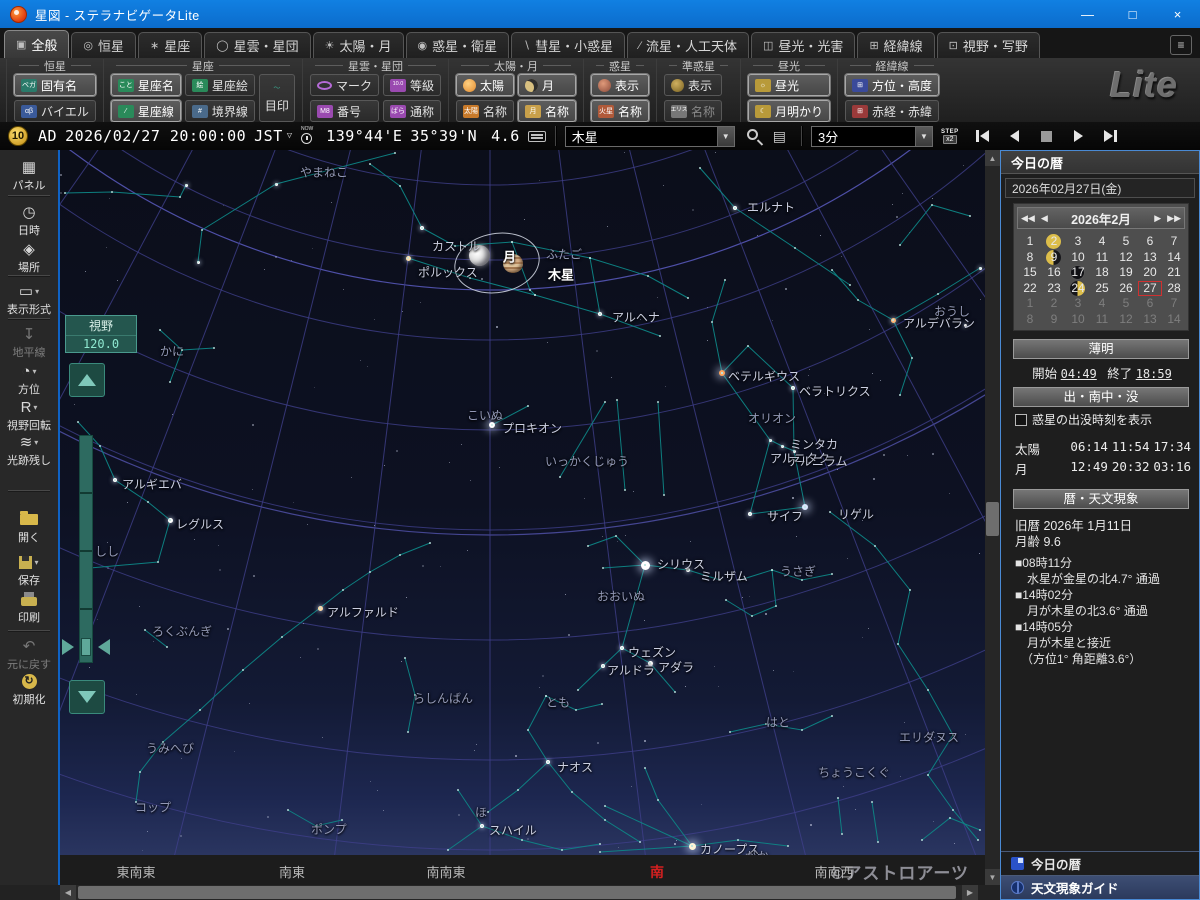  Describe the element at coordinates (29, 527) in the screenshot. I see `sidebar-item-開く: 開く` at that location.